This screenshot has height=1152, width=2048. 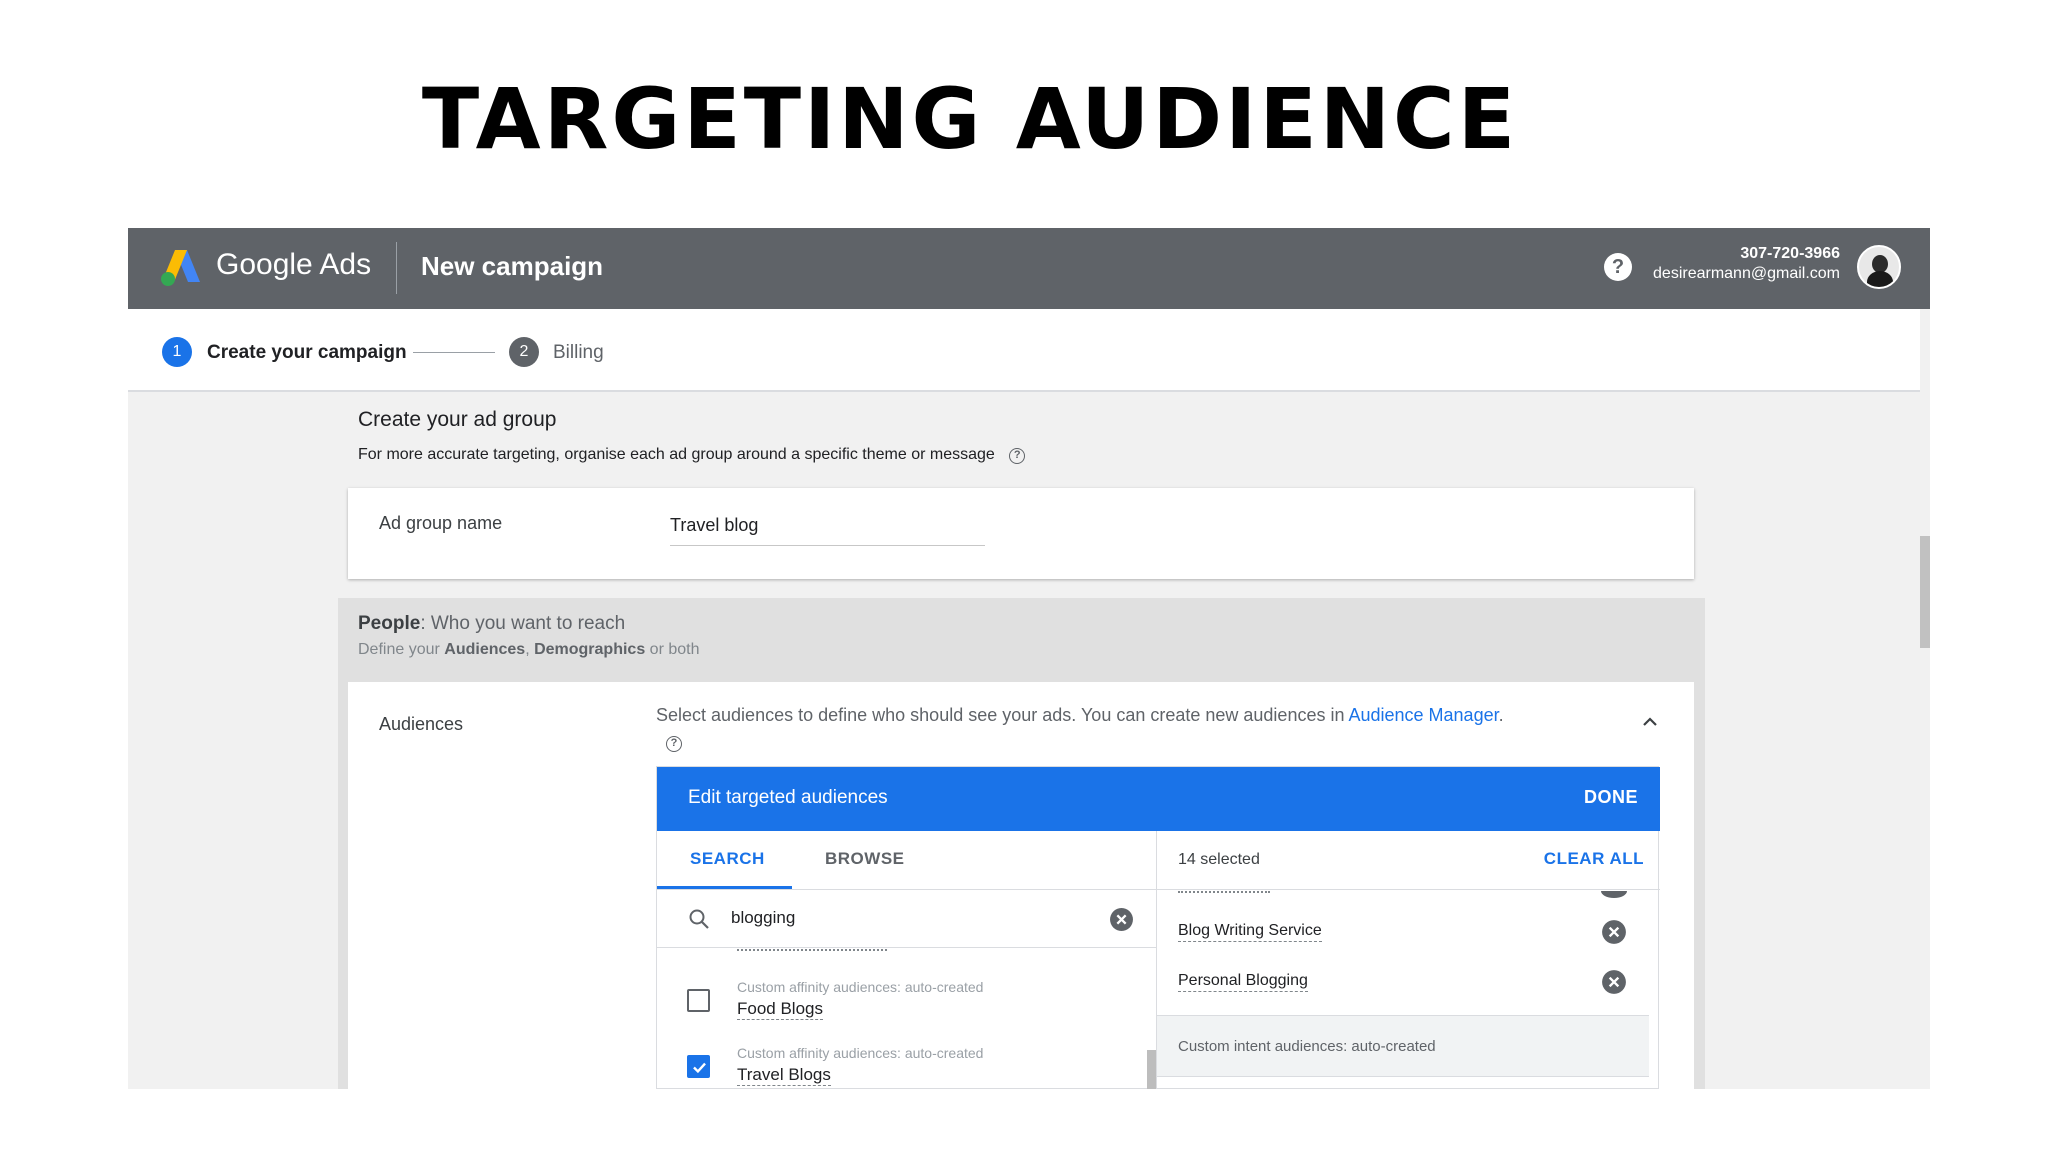 I want to click on audience-search-input: blogging, so click(x=763, y=918).